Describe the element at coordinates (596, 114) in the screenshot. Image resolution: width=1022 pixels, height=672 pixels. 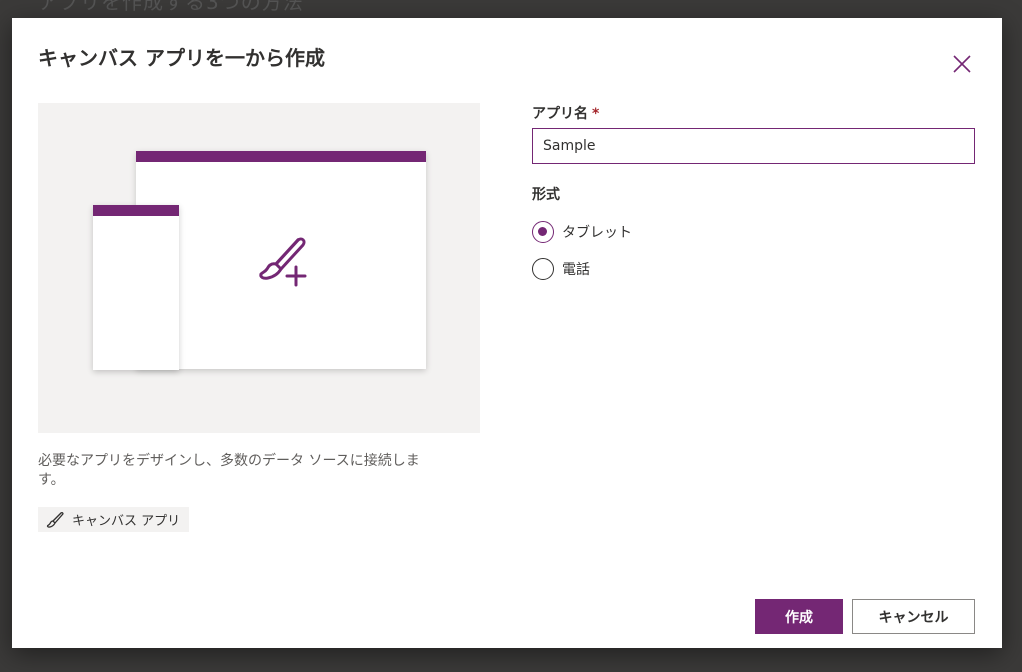
I see `required-marker: *` at that location.